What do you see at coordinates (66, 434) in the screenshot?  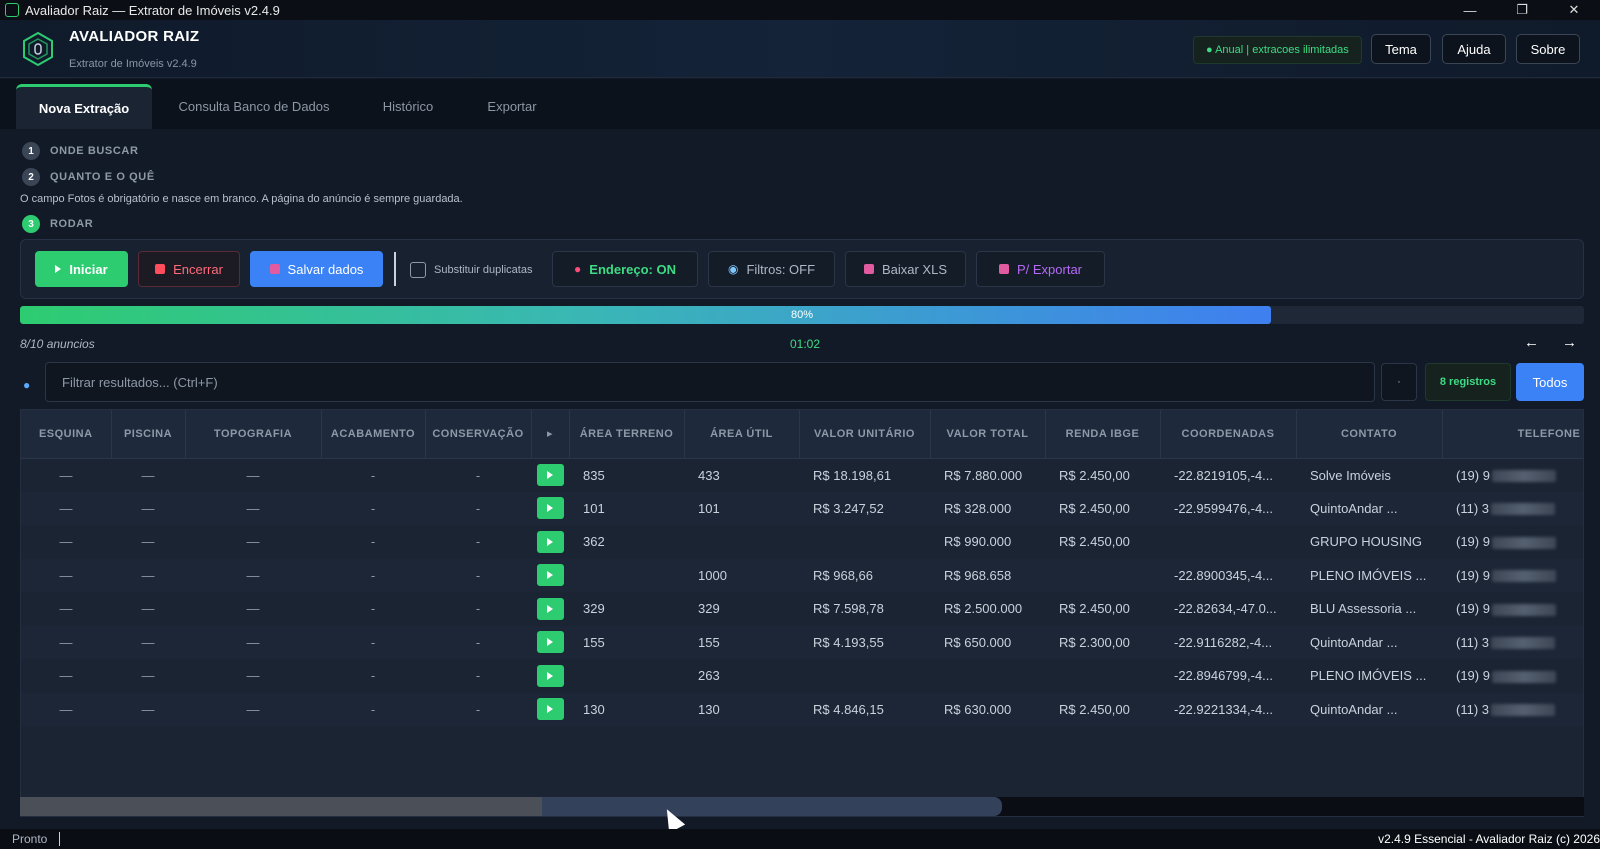 I see `column-header: ESQUINA` at bounding box center [66, 434].